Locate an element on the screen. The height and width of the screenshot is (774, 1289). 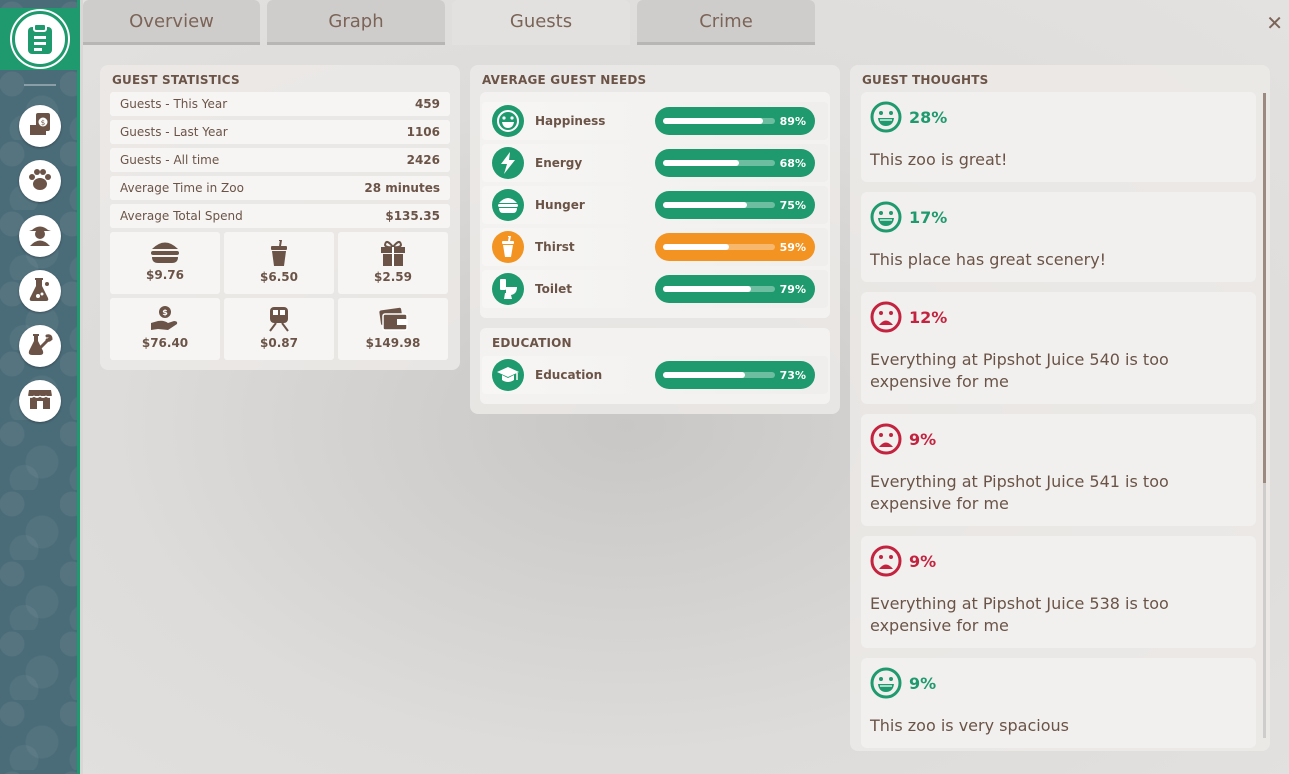
need-label: Happiness is located at coordinates (570, 121).